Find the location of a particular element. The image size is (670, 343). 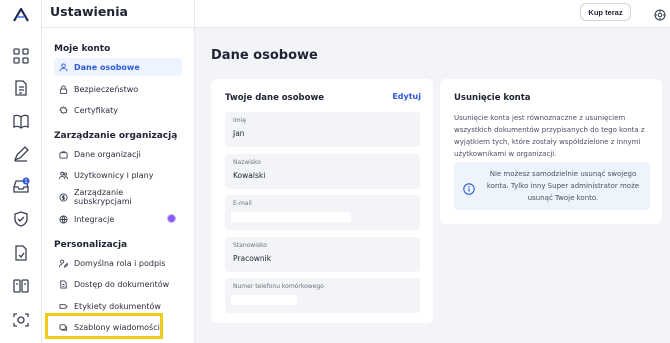

shield-check-icon is located at coordinates (21, 219).